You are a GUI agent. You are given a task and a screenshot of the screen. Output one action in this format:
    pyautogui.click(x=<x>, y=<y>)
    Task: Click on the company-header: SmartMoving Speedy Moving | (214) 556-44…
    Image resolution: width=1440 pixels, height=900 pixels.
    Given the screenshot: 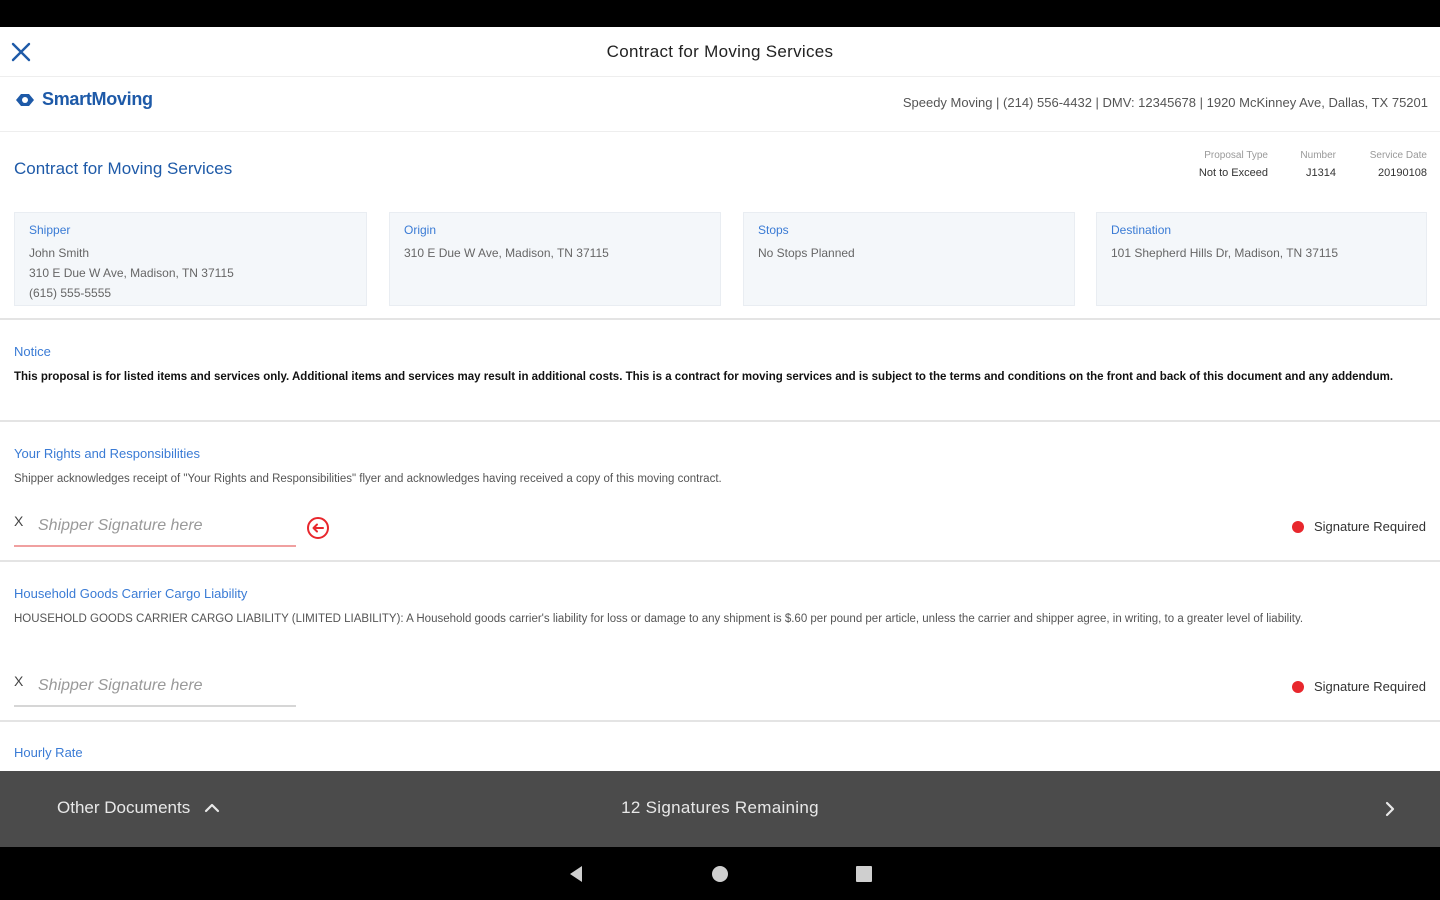 What is the action you would take?
    pyautogui.click(x=720, y=104)
    